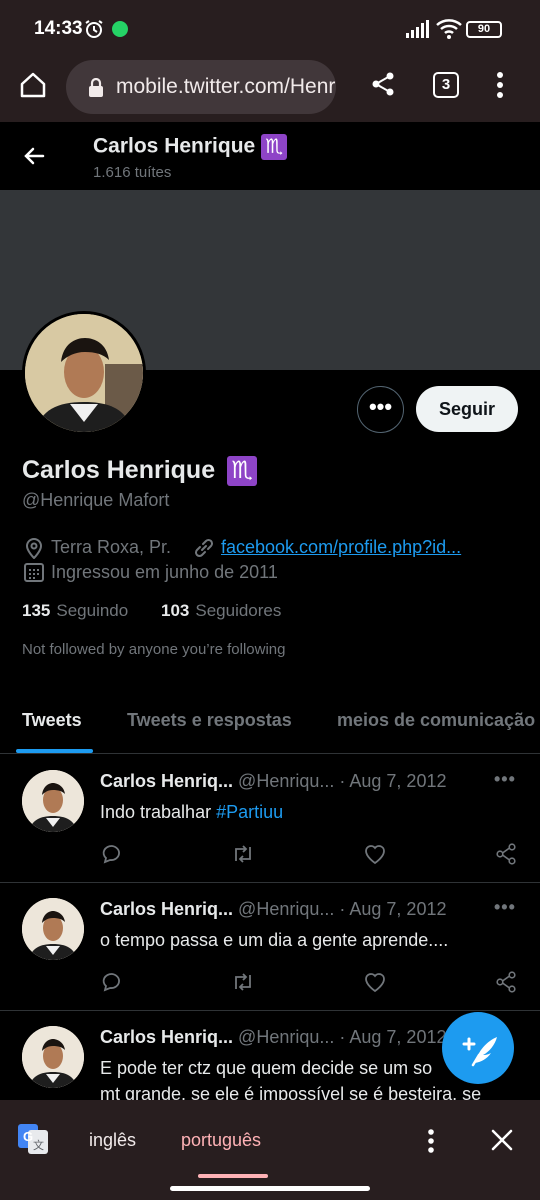 This screenshot has height=1200, width=540. Describe the element at coordinates (449, 29) in the screenshot. I see `wifi-icon` at that location.